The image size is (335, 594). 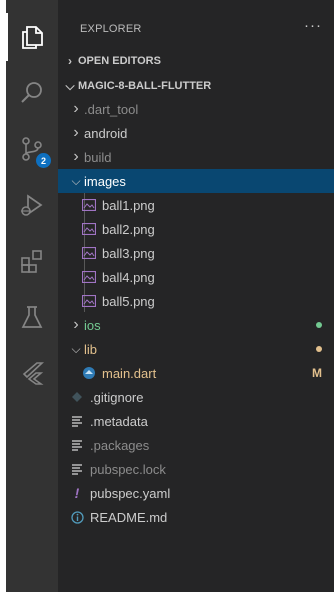 I want to click on tree-item-label: README.md, so click(x=129, y=517).